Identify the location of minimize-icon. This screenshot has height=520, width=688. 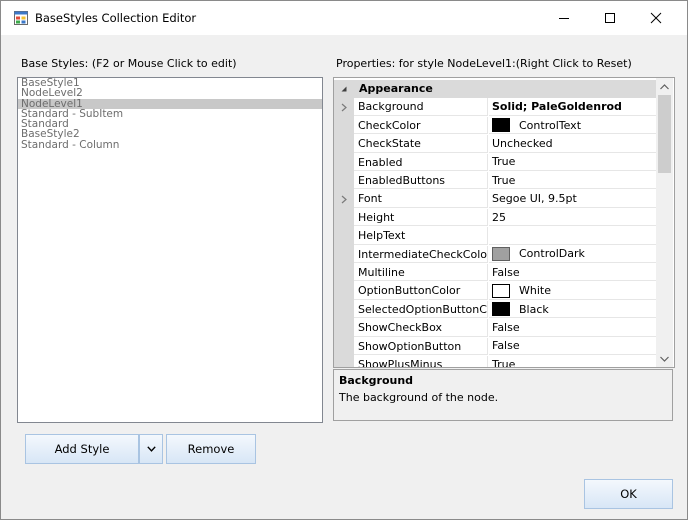
(564, 18).